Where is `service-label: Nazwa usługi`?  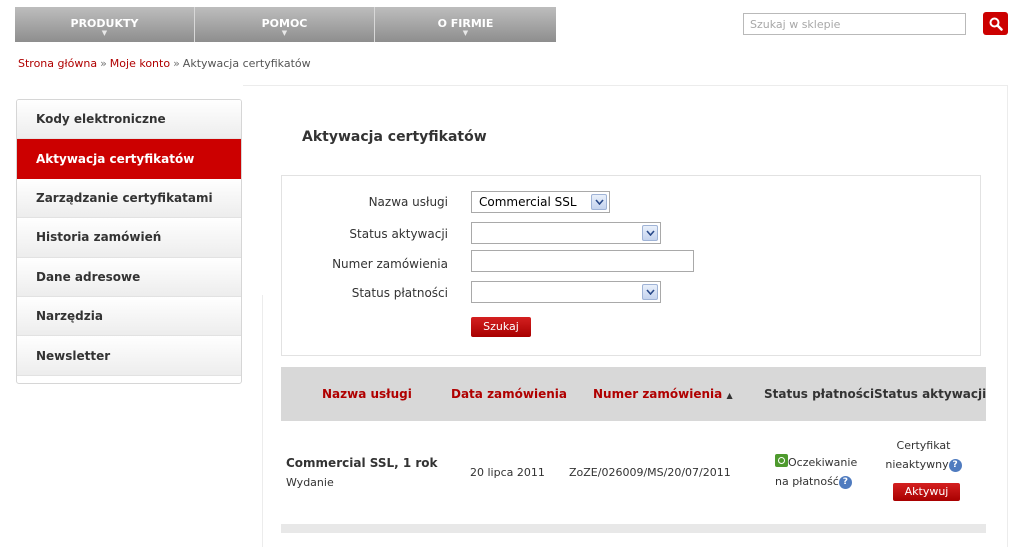
service-label: Nazwa usługi is located at coordinates (408, 202).